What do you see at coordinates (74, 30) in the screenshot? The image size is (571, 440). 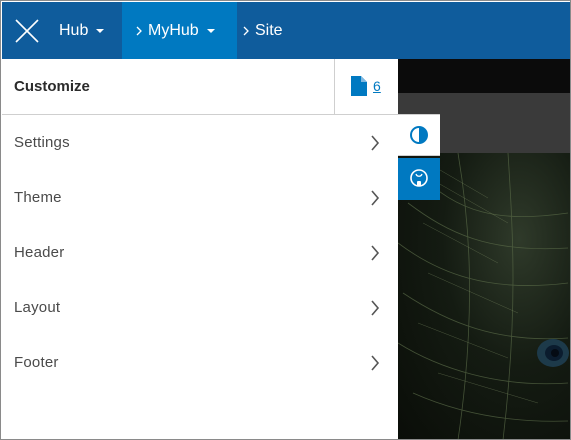 I see `breadcrumb-hub-label: Hub` at bounding box center [74, 30].